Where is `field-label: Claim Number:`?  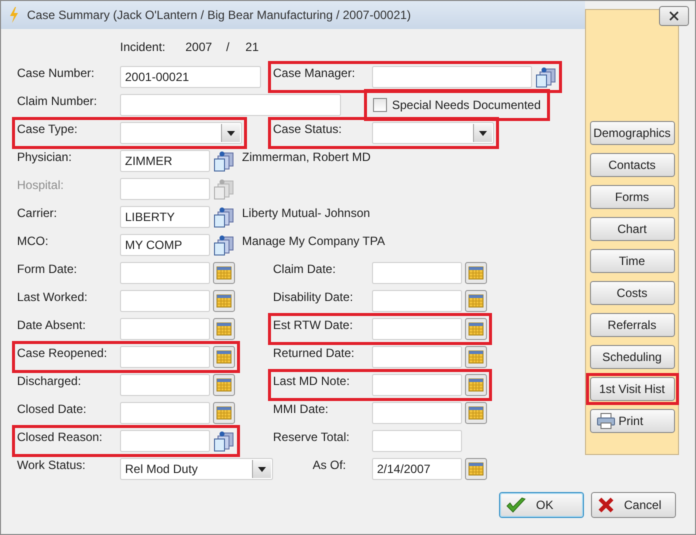
field-label: Claim Number: is located at coordinates (57, 101).